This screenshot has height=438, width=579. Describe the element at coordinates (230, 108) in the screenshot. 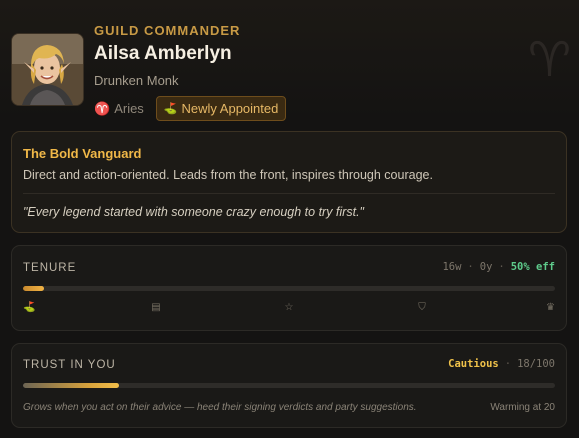

I see `status-badge-label: Newly Appointed` at that location.